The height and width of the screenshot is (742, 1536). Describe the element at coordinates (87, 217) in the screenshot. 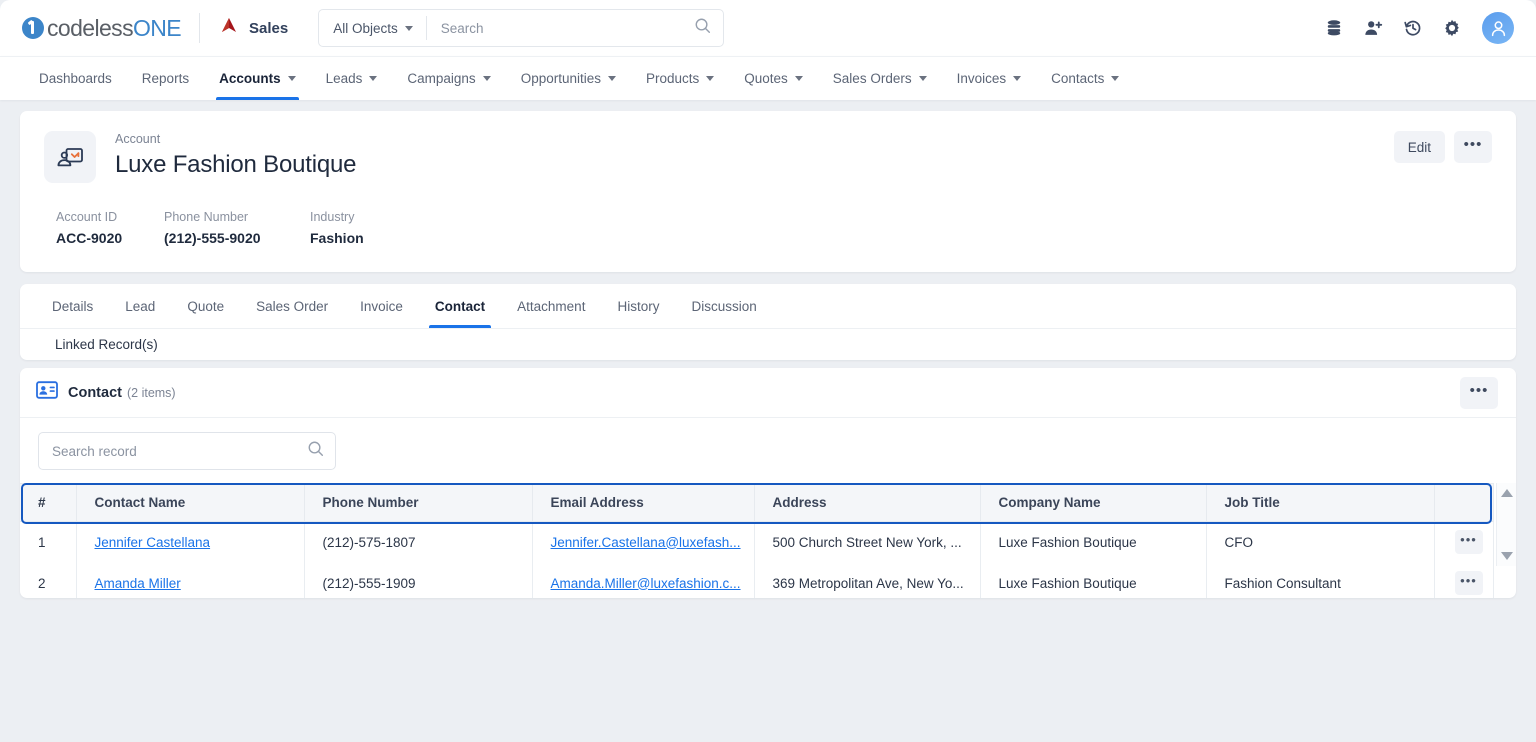

I see `record-field-label: Account ID` at that location.